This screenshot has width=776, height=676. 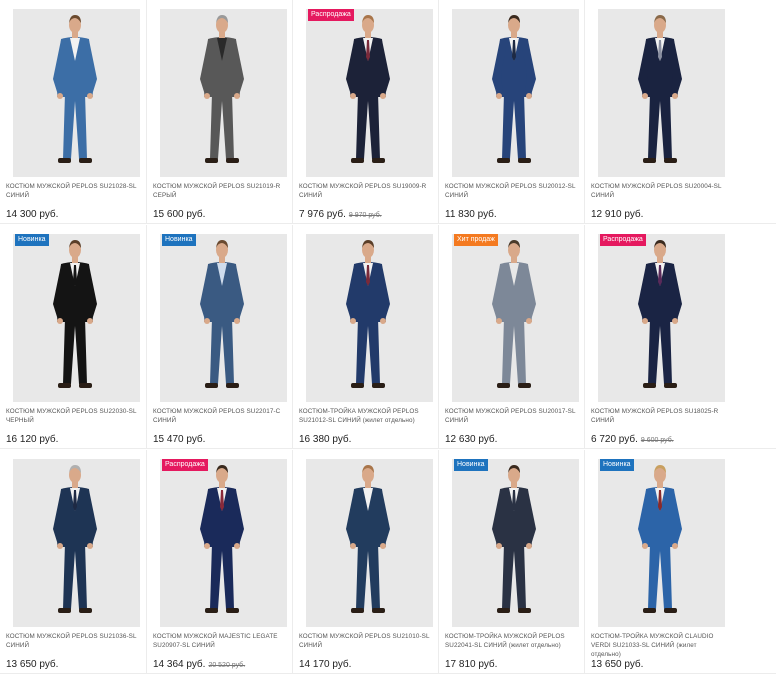 I want to click on product-title-text: КОСТЮМ МУЖСКОЙ PEPLOS SU18025-R СИНИЙ, so click(x=654, y=416).